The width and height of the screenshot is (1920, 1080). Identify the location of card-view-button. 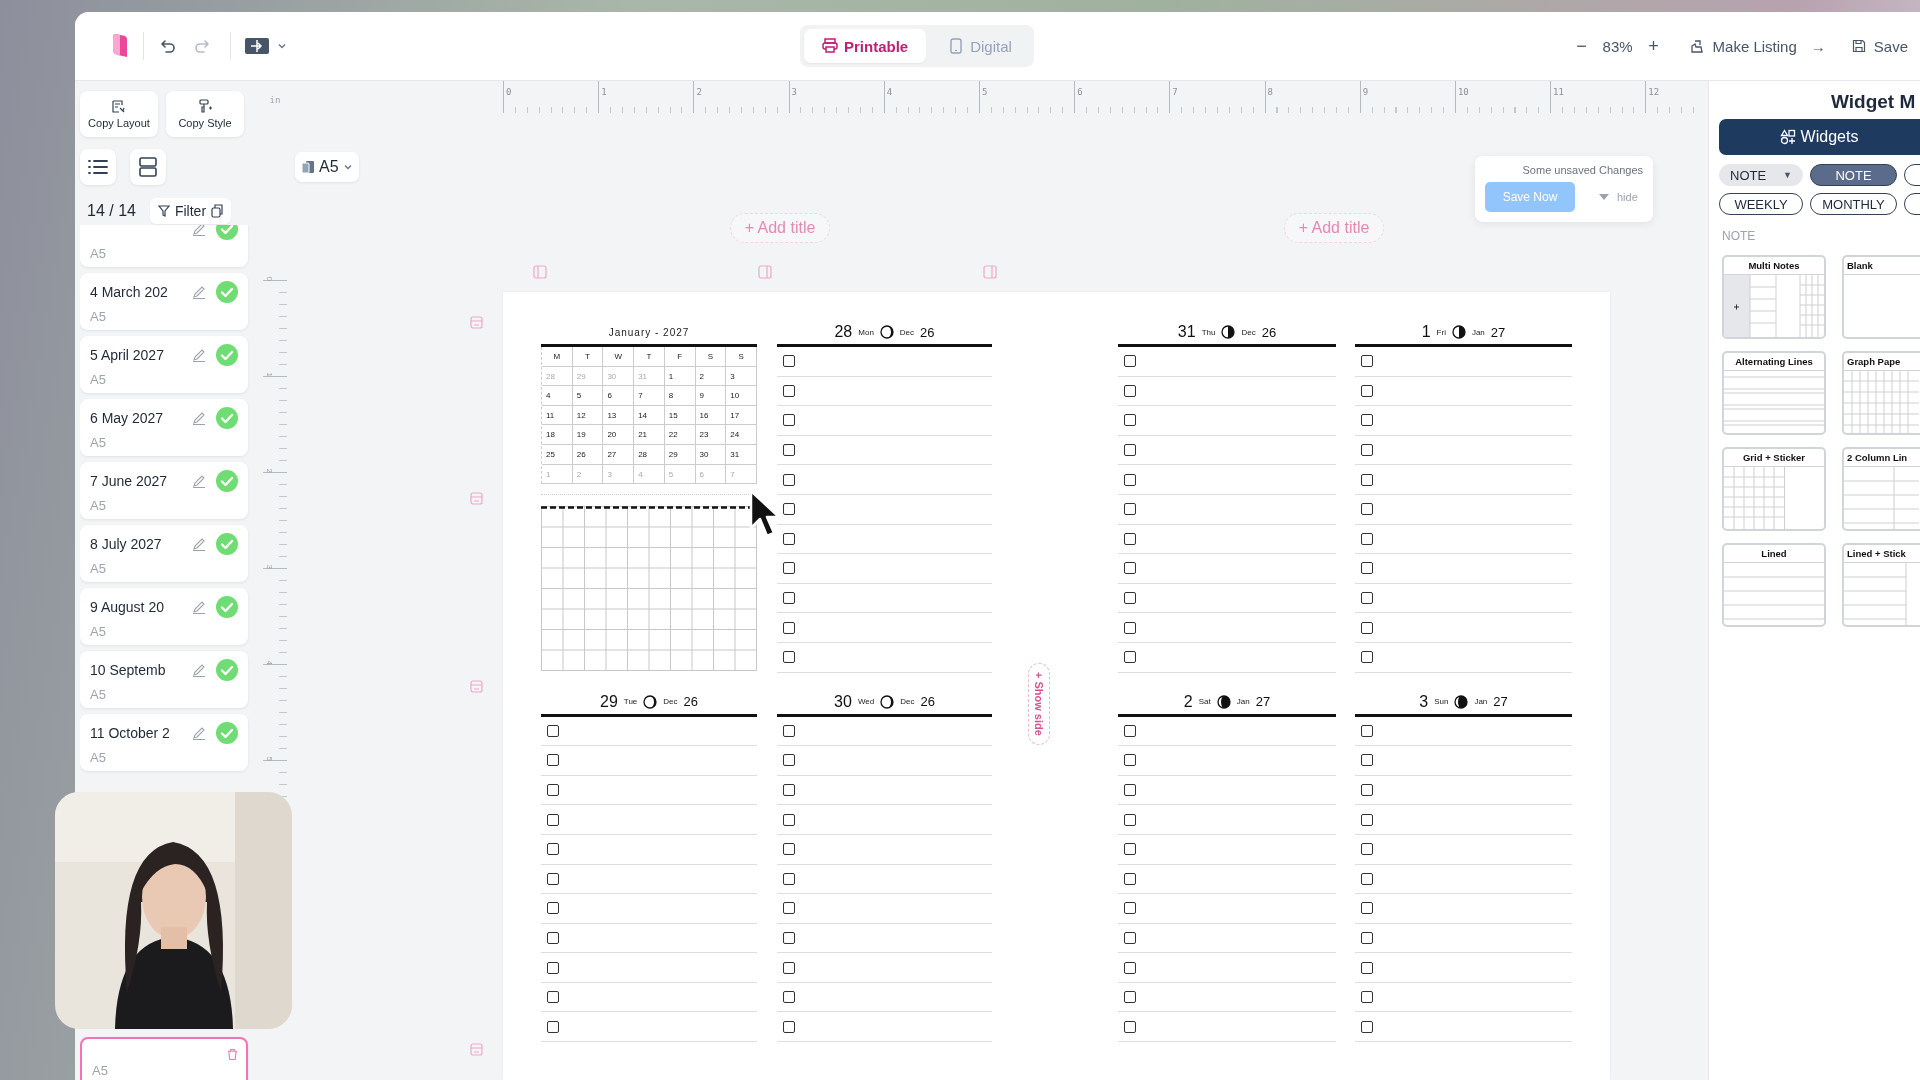
(148, 167).